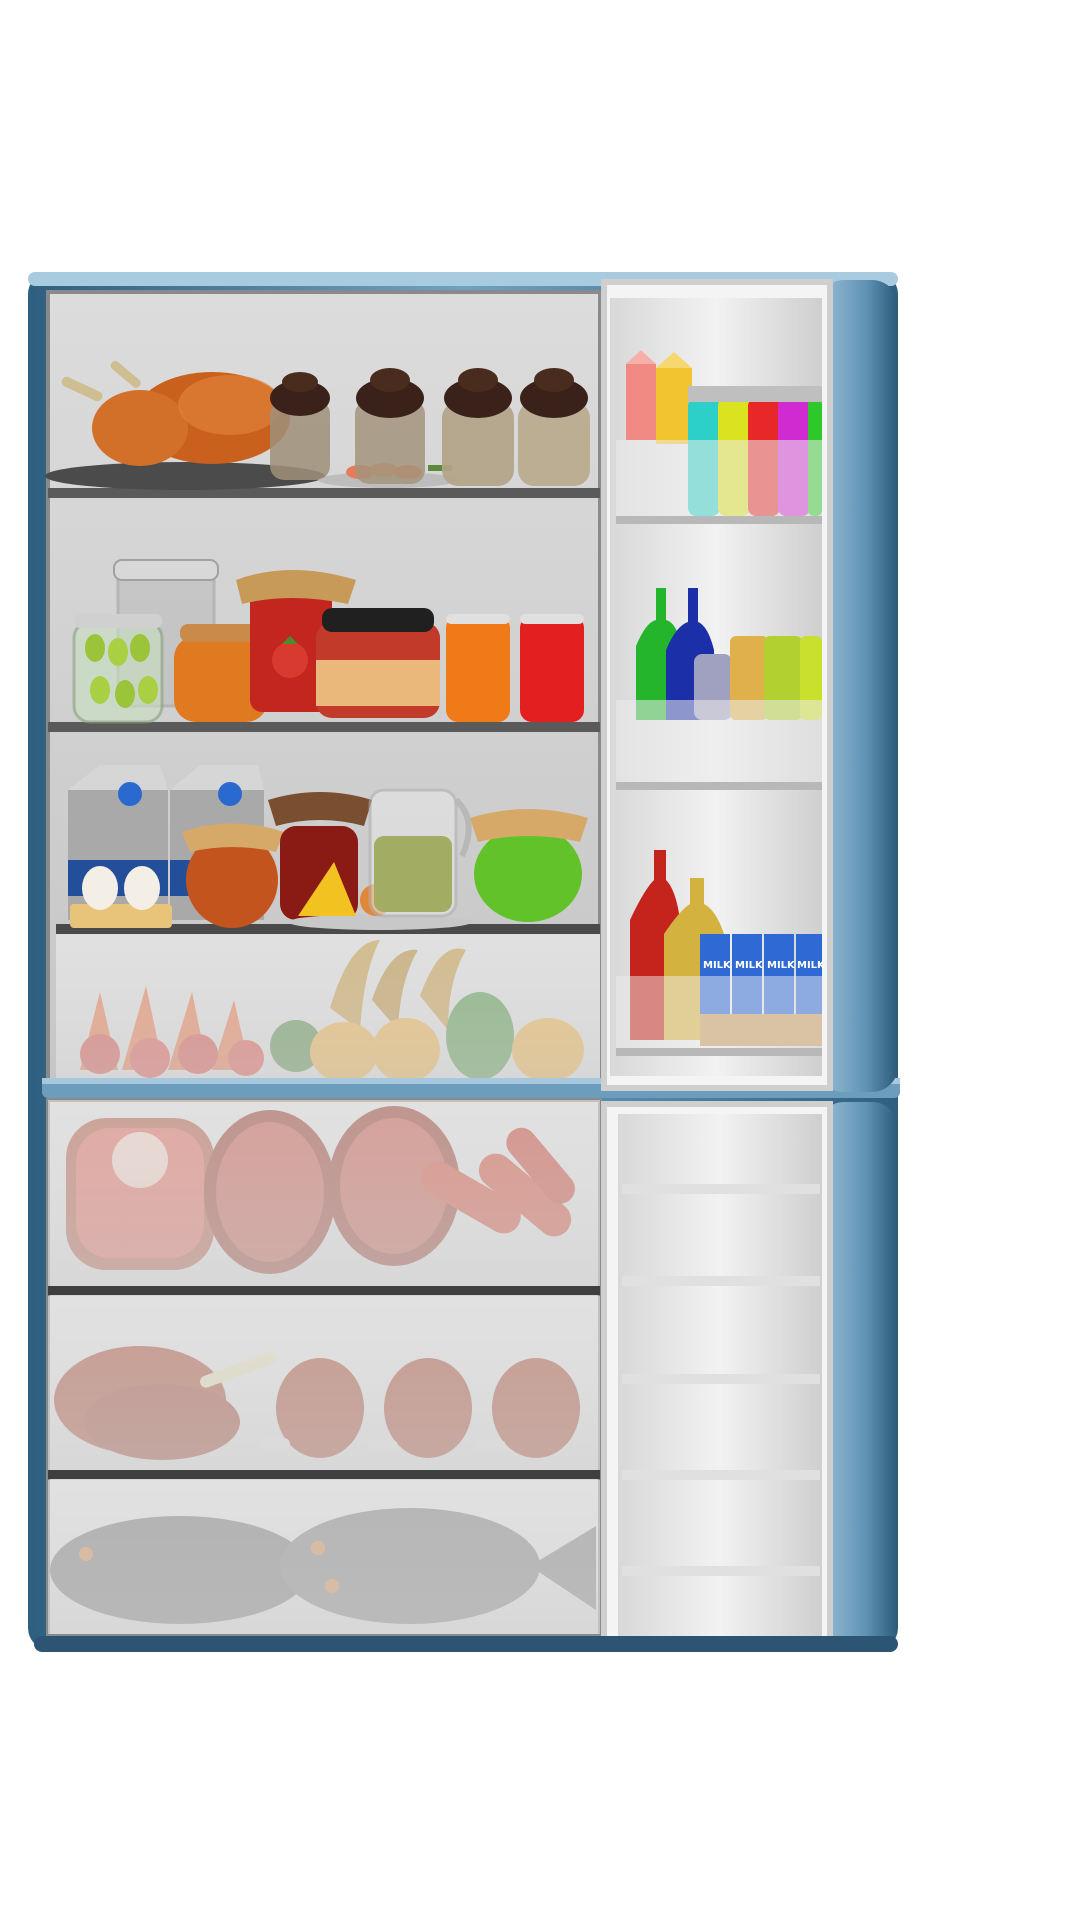 Image resolution: width=1080 pixels, height=1920 pixels. Describe the element at coordinates (324, 1384) in the screenshot. I see `freezer-poultry-drawer` at that location.